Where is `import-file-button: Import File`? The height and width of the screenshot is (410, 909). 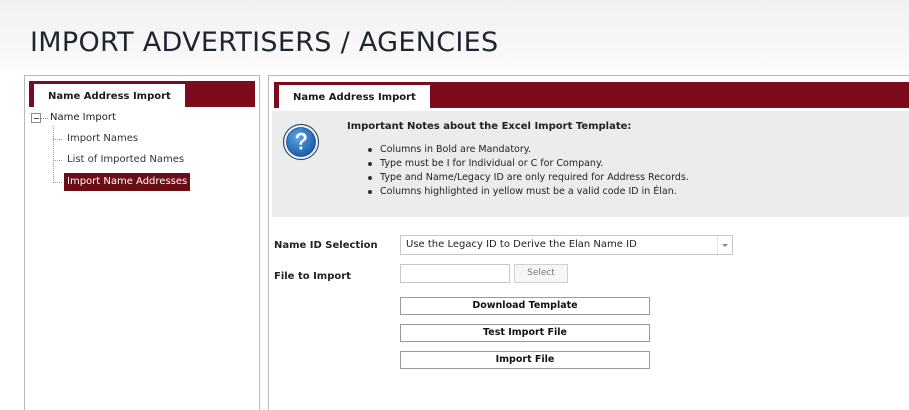
import-file-button: Import File is located at coordinates (525, 360).